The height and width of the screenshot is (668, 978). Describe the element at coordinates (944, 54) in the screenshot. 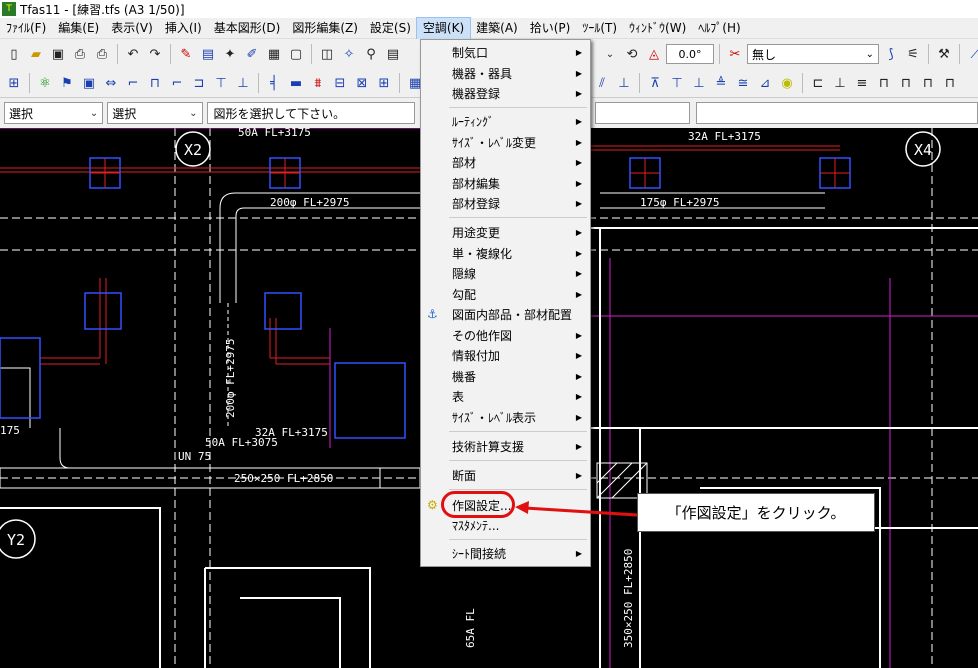

I see `tool-m-icon: ⚒` at that location.